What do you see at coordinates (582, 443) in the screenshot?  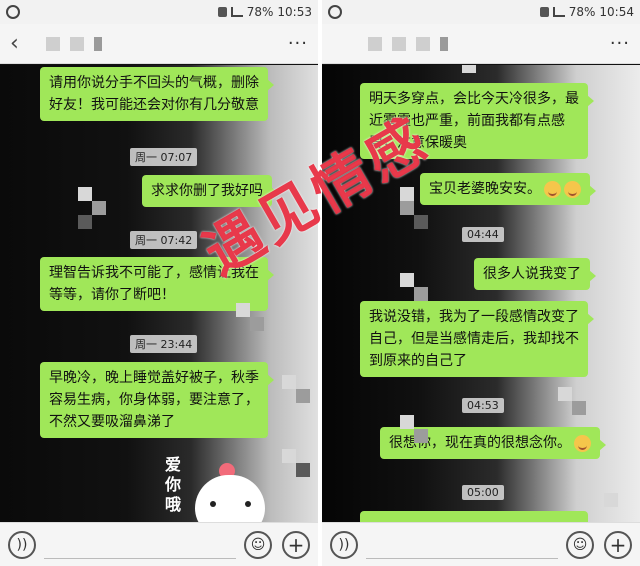 I see `smile-emoji-icon` at bounding box center [582, 443].